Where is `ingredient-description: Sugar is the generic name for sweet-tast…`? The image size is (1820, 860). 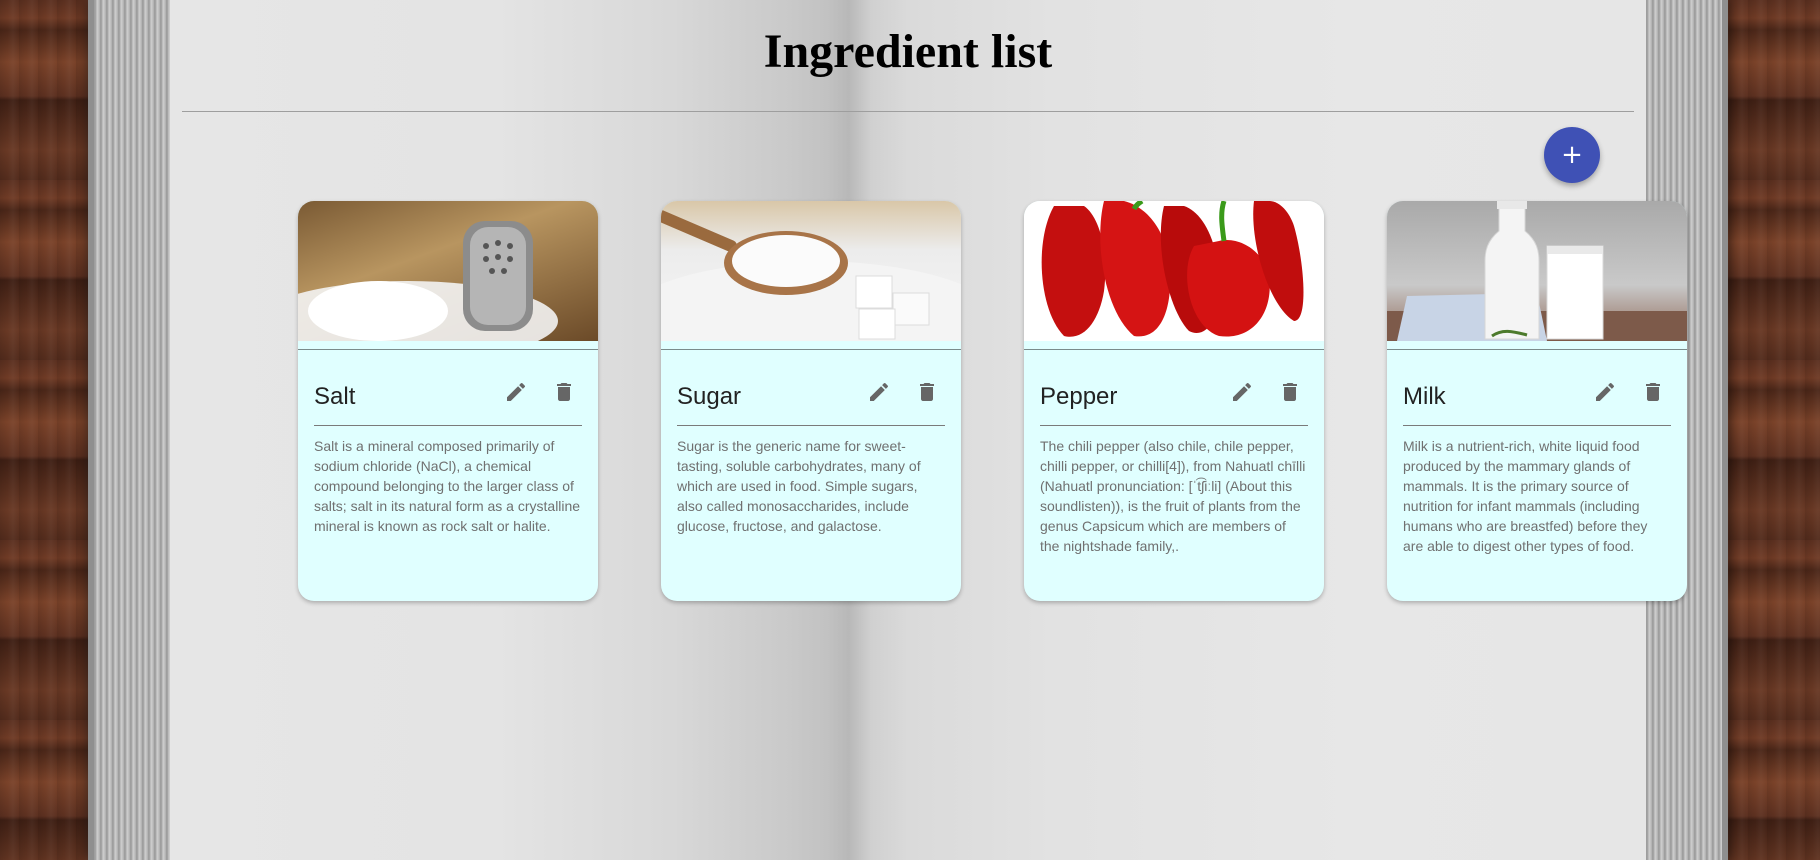
ingredient-description: Sugar is the generic name for sweet-tast… is located at coordinates (799, 486).